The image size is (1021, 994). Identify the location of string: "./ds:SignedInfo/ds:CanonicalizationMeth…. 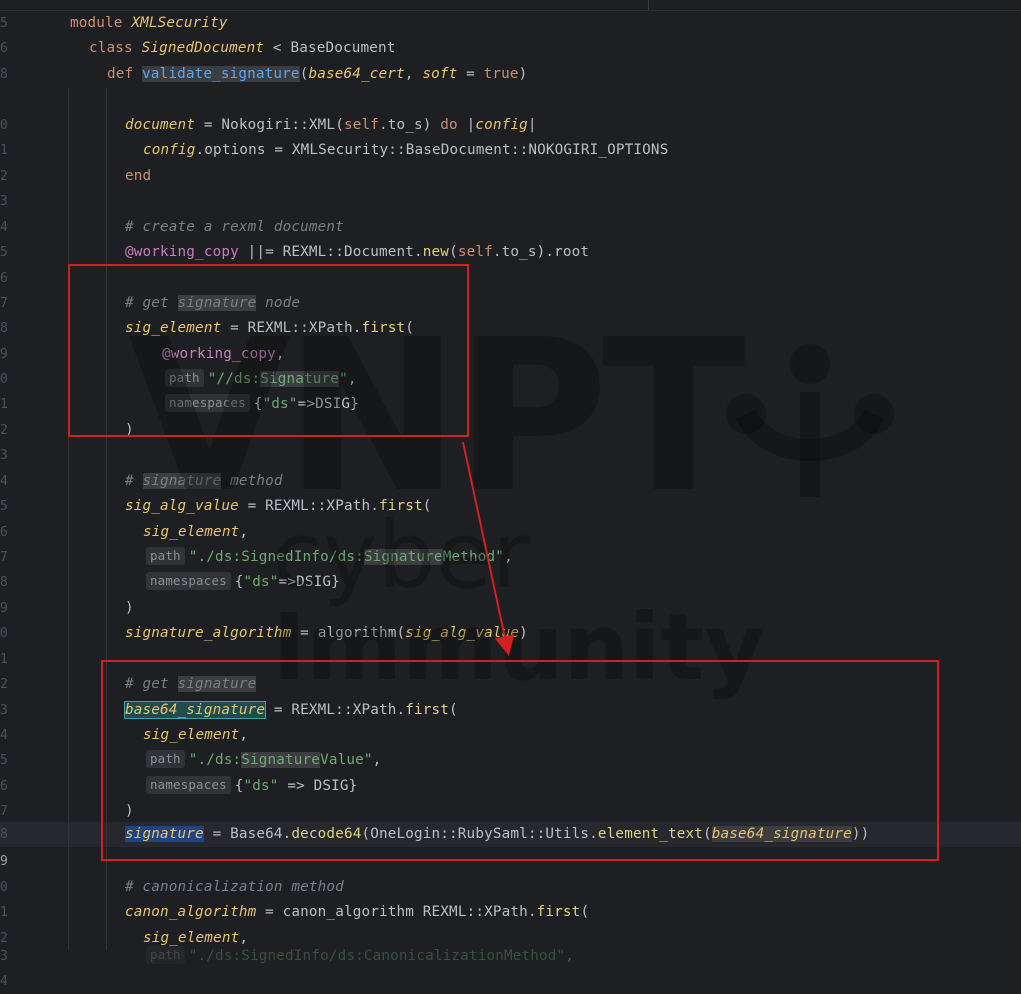
(377, 956).